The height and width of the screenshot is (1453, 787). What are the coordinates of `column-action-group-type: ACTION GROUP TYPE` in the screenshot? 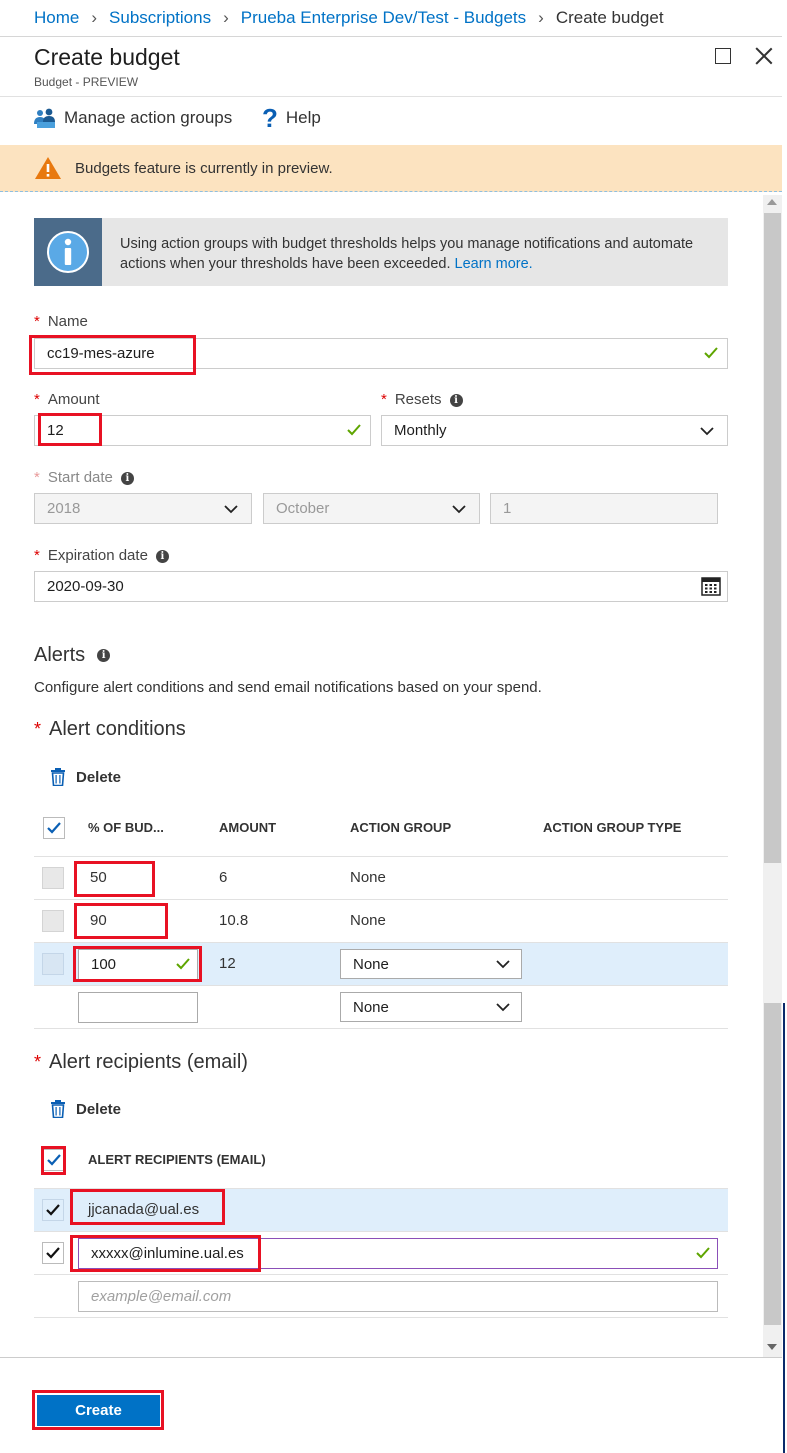 It's located at (612, 827).